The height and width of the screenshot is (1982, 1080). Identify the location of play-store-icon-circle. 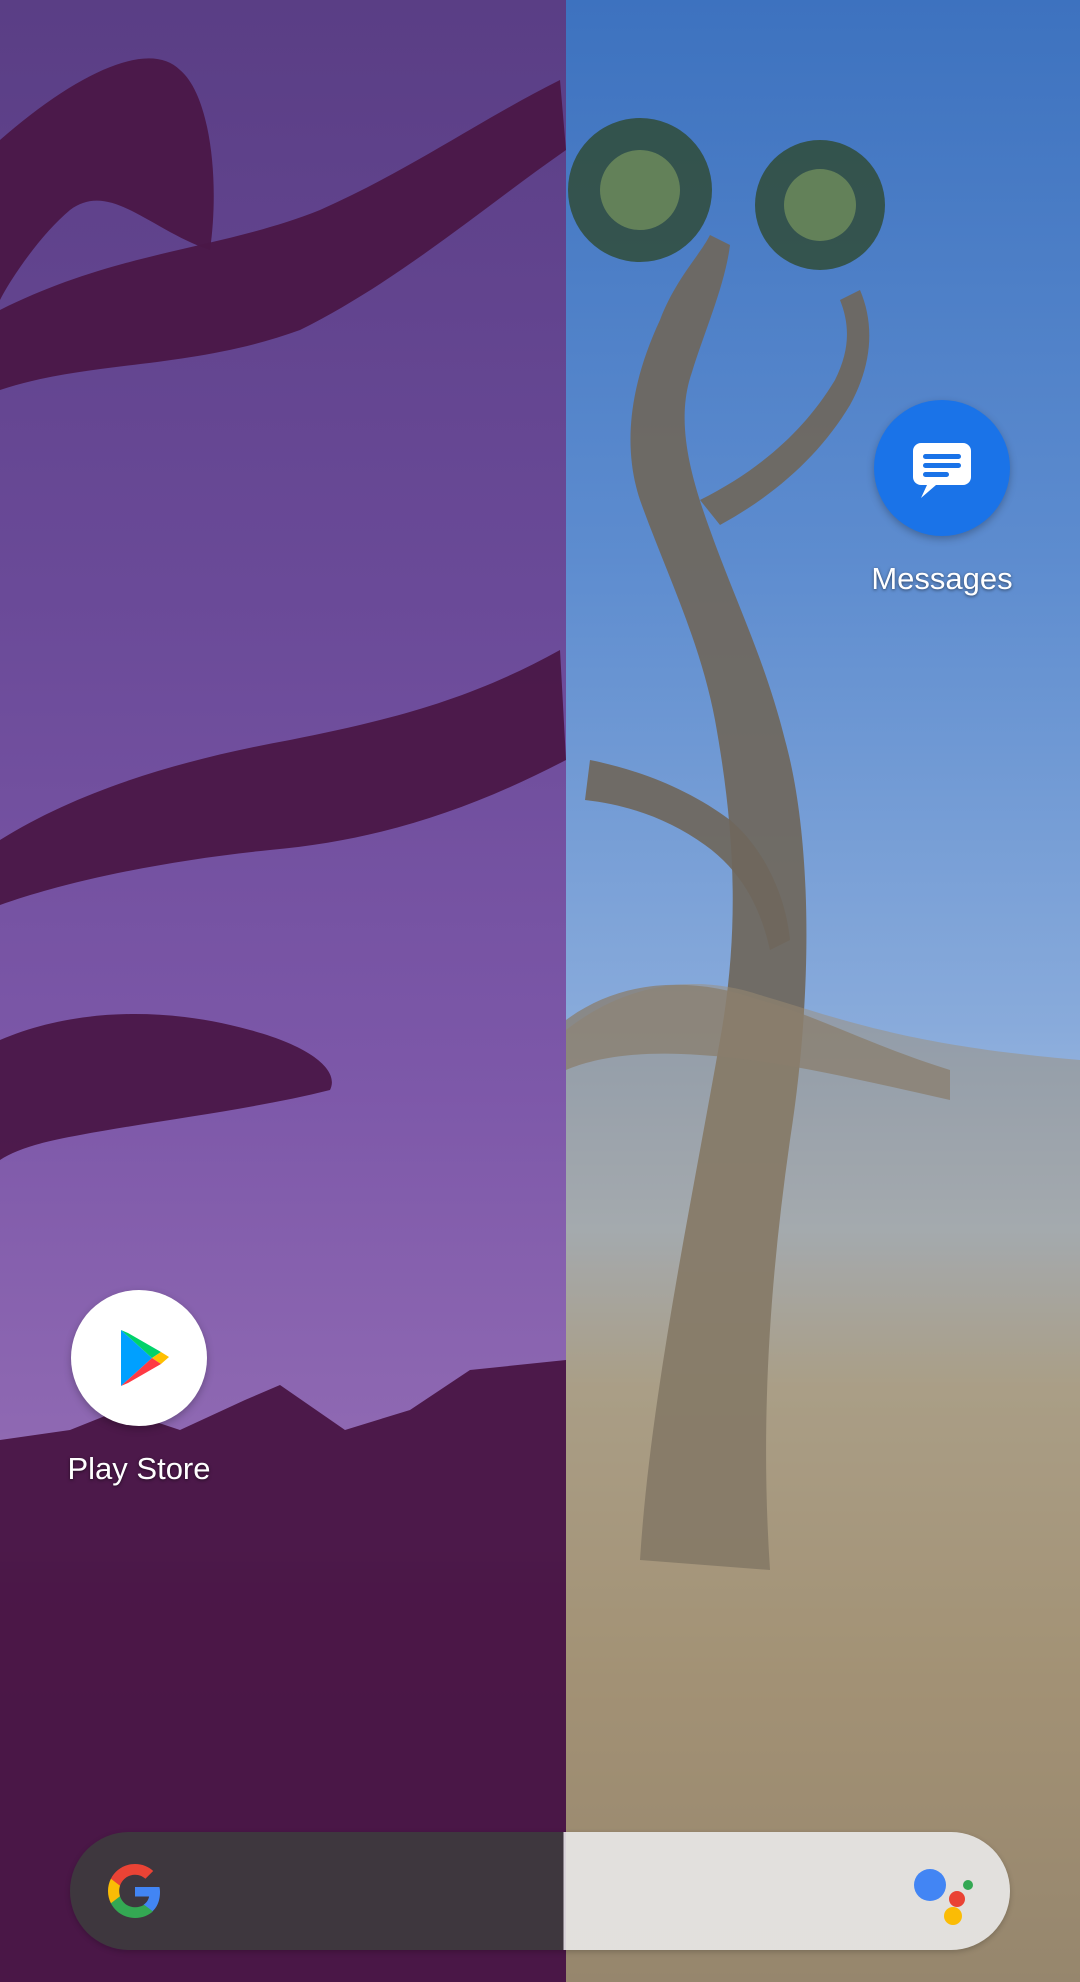
(139, 1358).